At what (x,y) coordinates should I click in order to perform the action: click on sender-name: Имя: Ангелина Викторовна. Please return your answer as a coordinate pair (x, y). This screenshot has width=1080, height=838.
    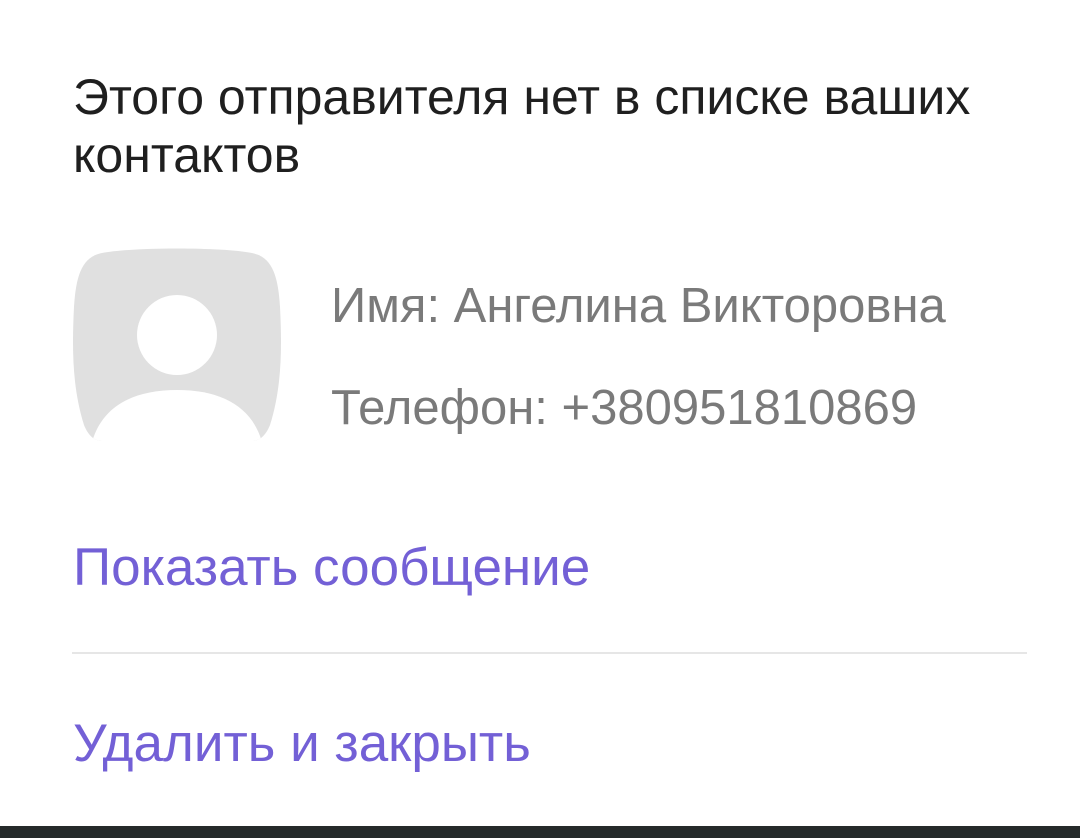
    Looking at the image, I should click on (638, 306).